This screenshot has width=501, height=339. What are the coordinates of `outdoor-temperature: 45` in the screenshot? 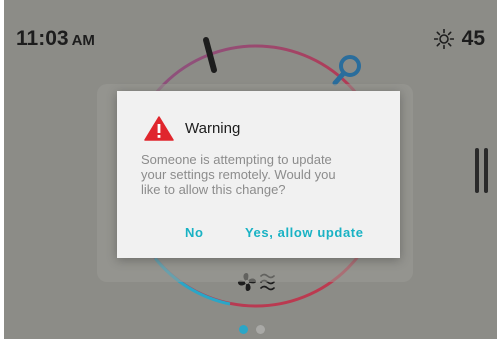 It's located at (473, 38).